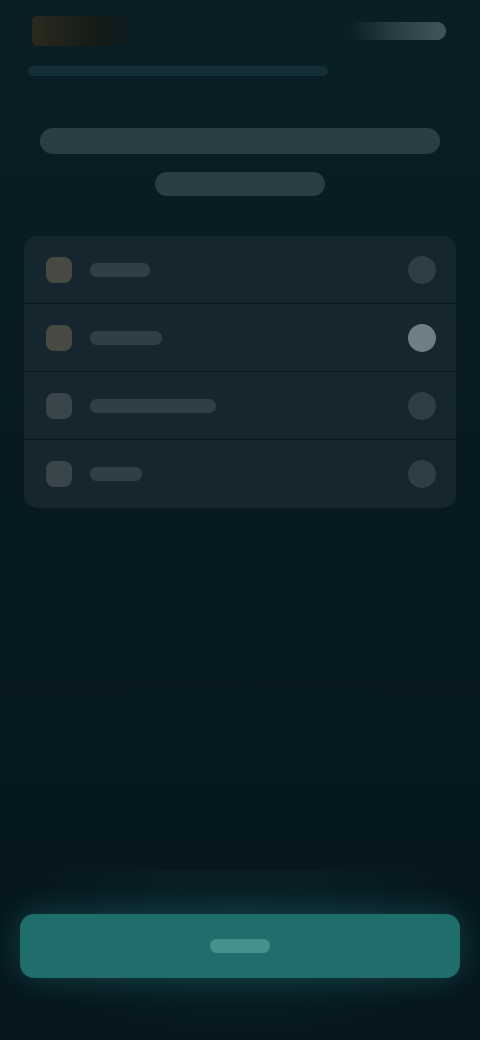 The image size is (480, 1040). I want to click on option-4-icon, so click(59, 474).